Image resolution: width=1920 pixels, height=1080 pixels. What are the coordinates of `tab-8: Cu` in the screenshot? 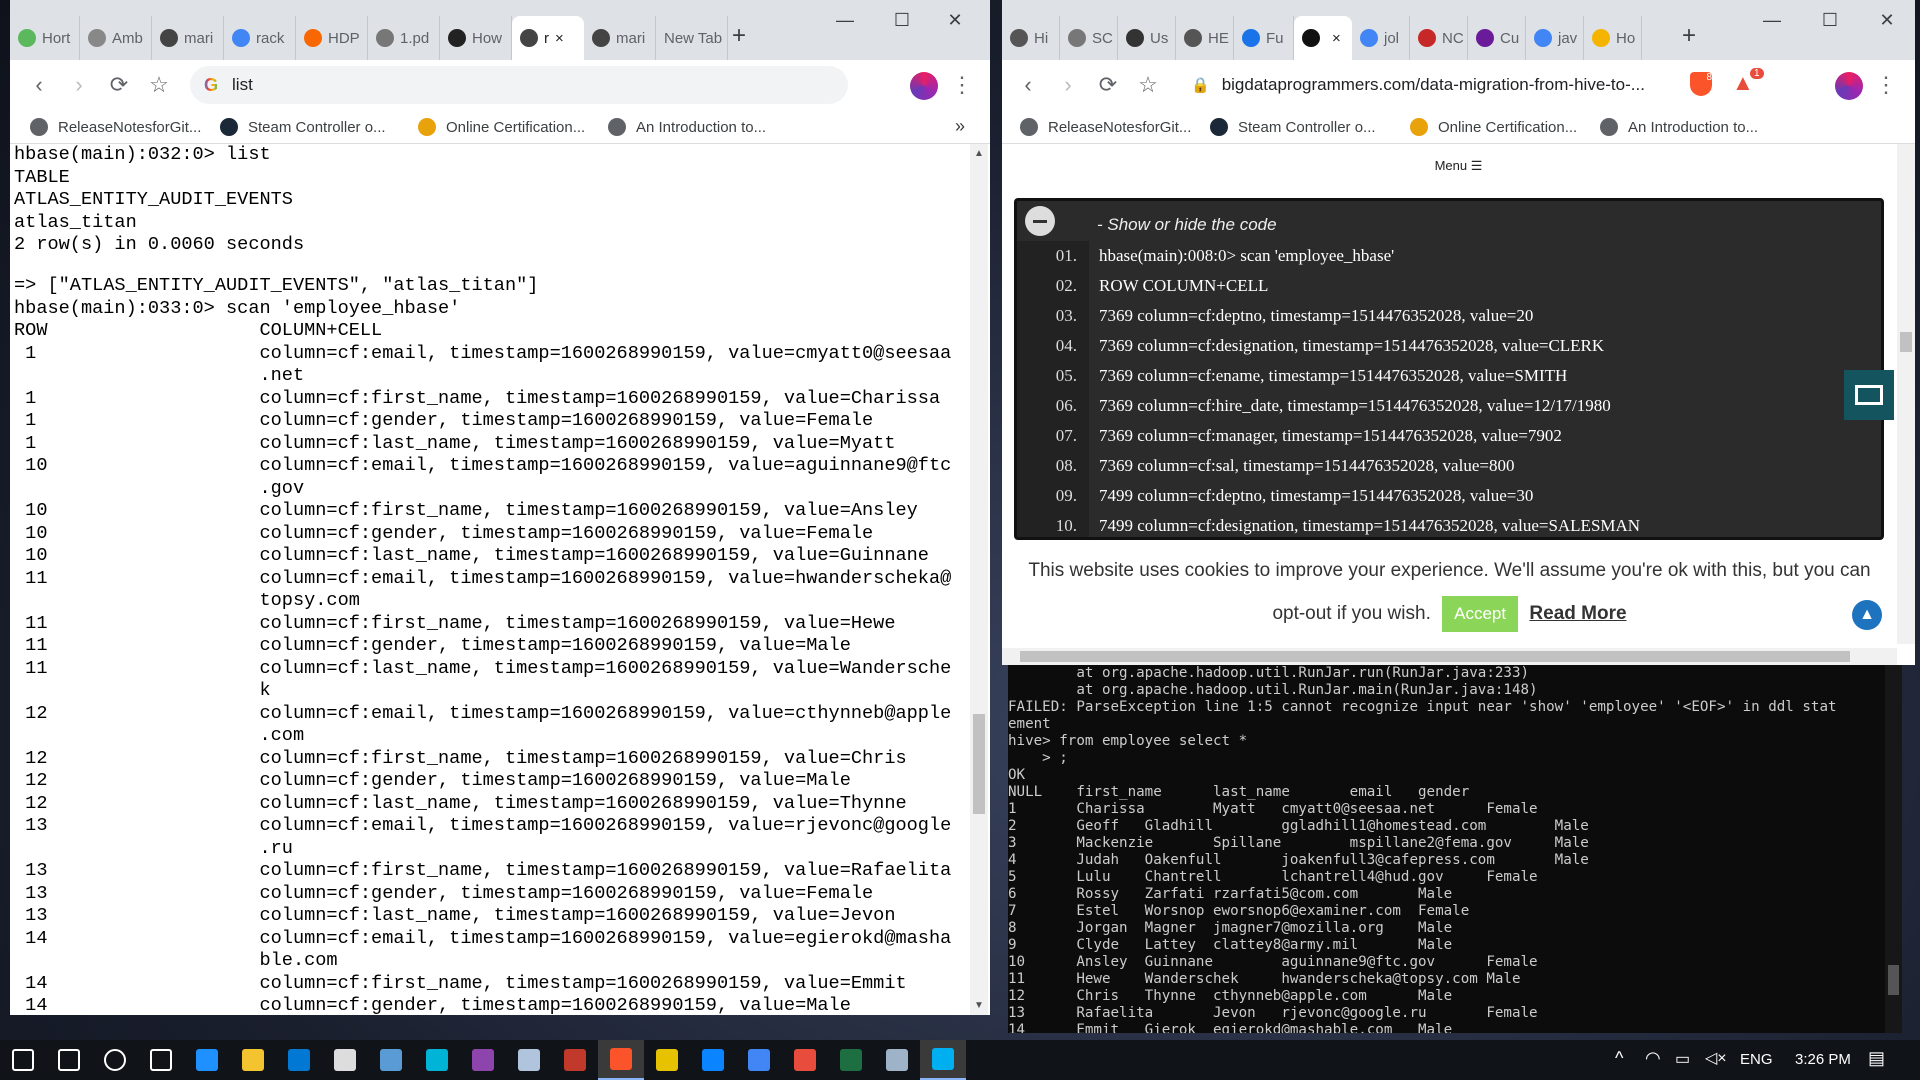 It's located at (1497, 38).